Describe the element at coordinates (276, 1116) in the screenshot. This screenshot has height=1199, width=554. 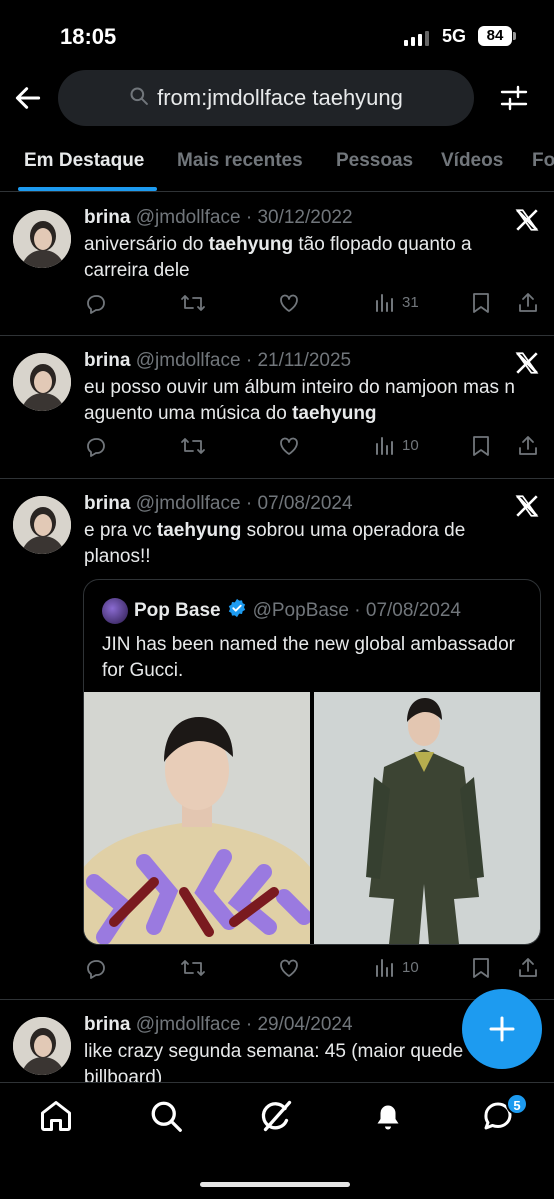
I see `grok-icon` at that location.